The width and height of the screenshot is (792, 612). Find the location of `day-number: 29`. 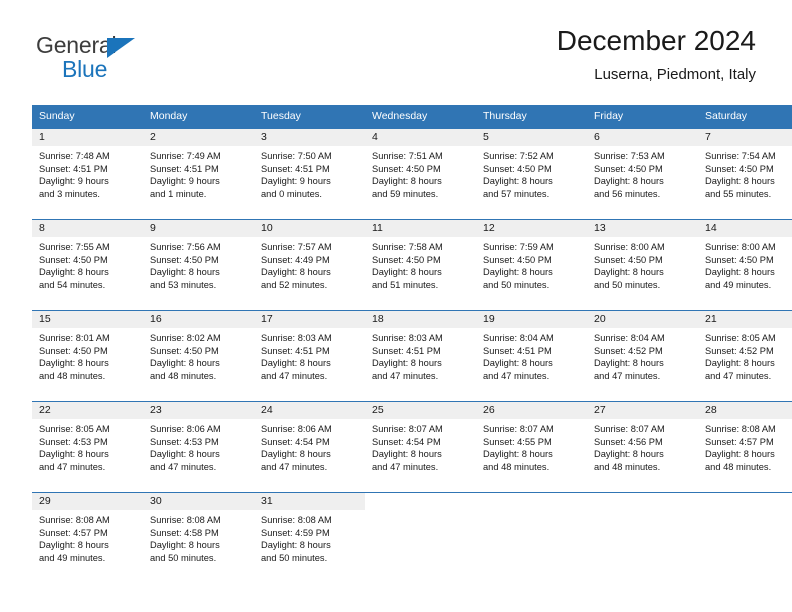

day-number: 29 is located at coordinates (87, 501).